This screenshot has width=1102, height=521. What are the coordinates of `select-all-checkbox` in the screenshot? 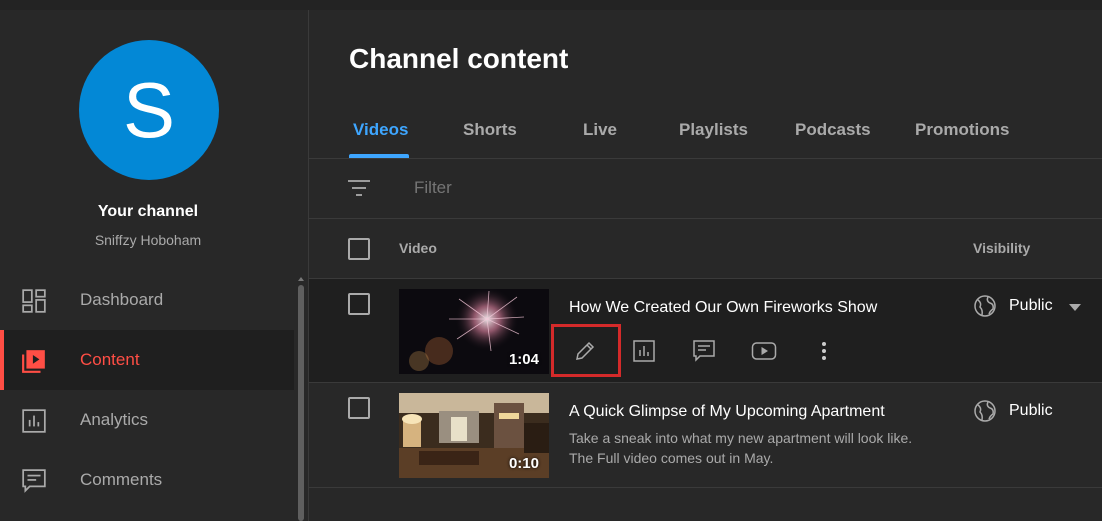 It's located at (359, 249).